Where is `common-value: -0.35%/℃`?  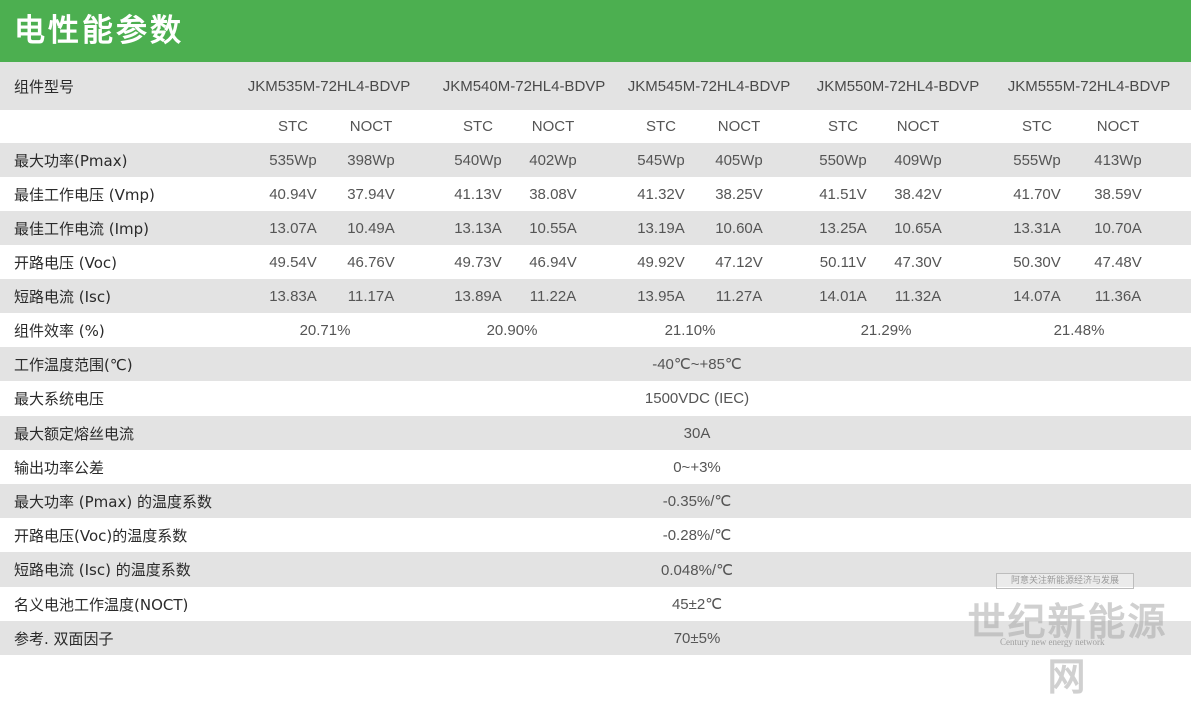
common-value: -0.35%/℃ is located at coordinates (697, 501).